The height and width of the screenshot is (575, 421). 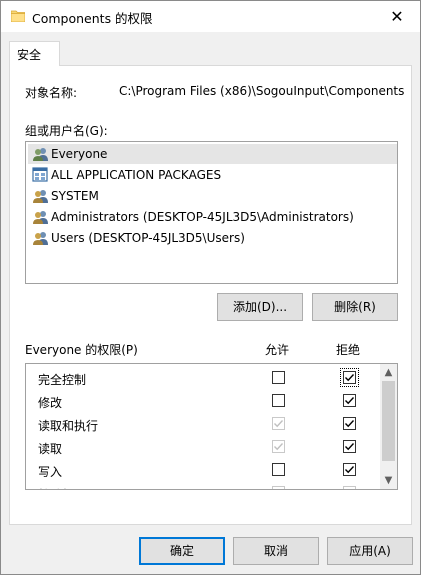 I want to click on permission-row: 特殊权限, so click(x=204, y=485).